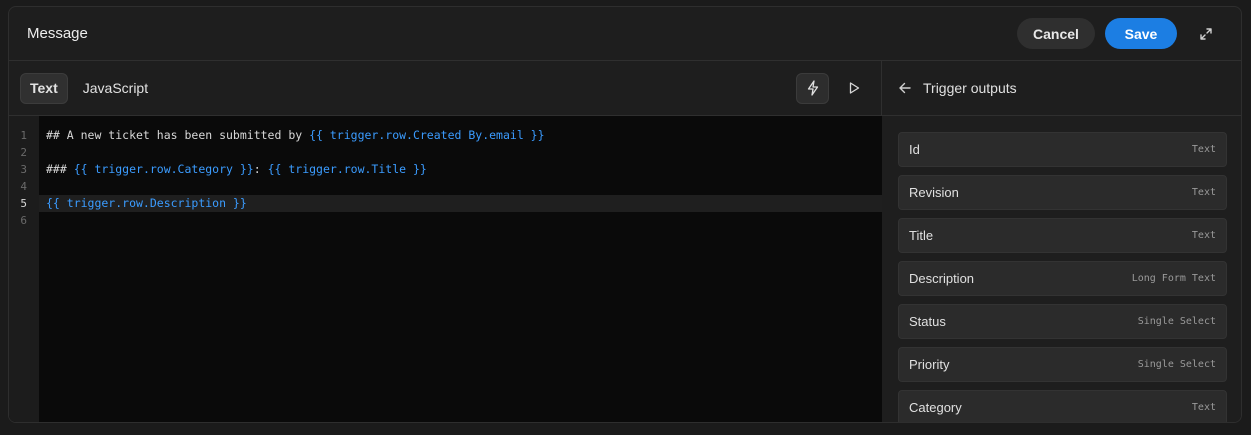  I want to click on editor-toolbar: Text JavaScript, so click(445, 88).